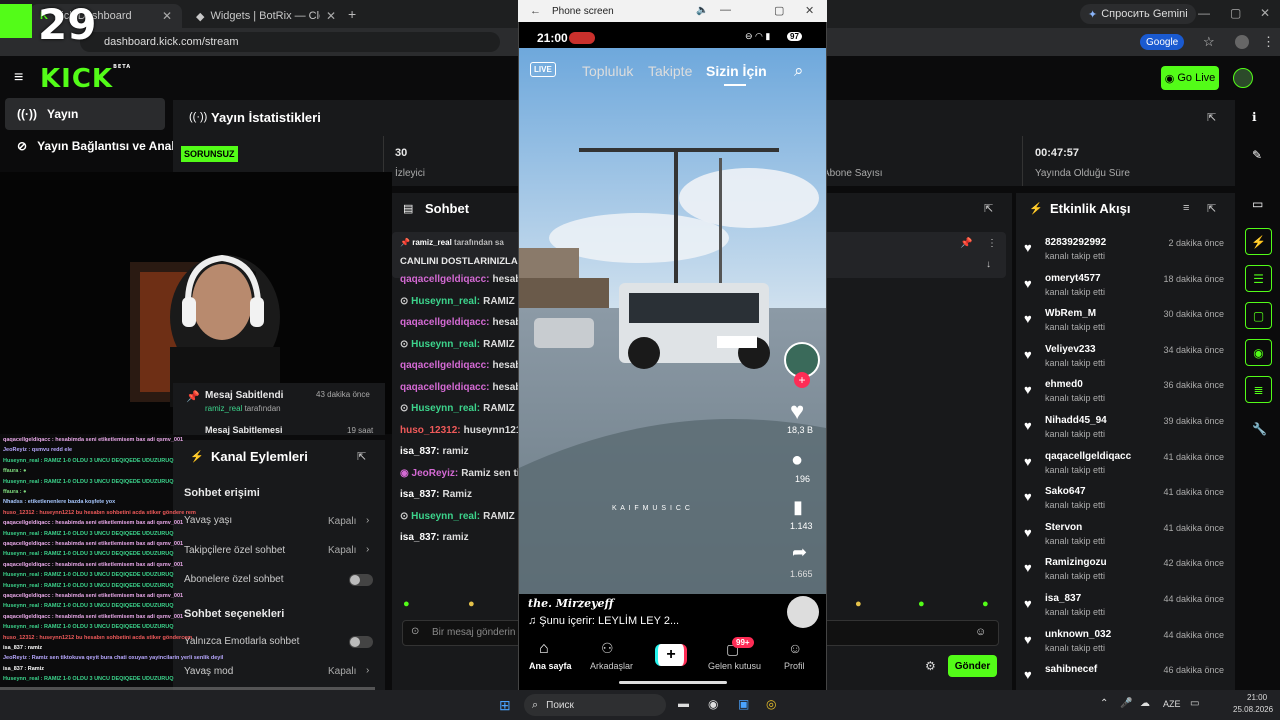 Image resolution: width=1280 pixels, height=720 pixels. What do you see at coordinates (1172, 704) in the screenshot?
I see `language-indicator: AZE` at bounding box center [1172, 704].